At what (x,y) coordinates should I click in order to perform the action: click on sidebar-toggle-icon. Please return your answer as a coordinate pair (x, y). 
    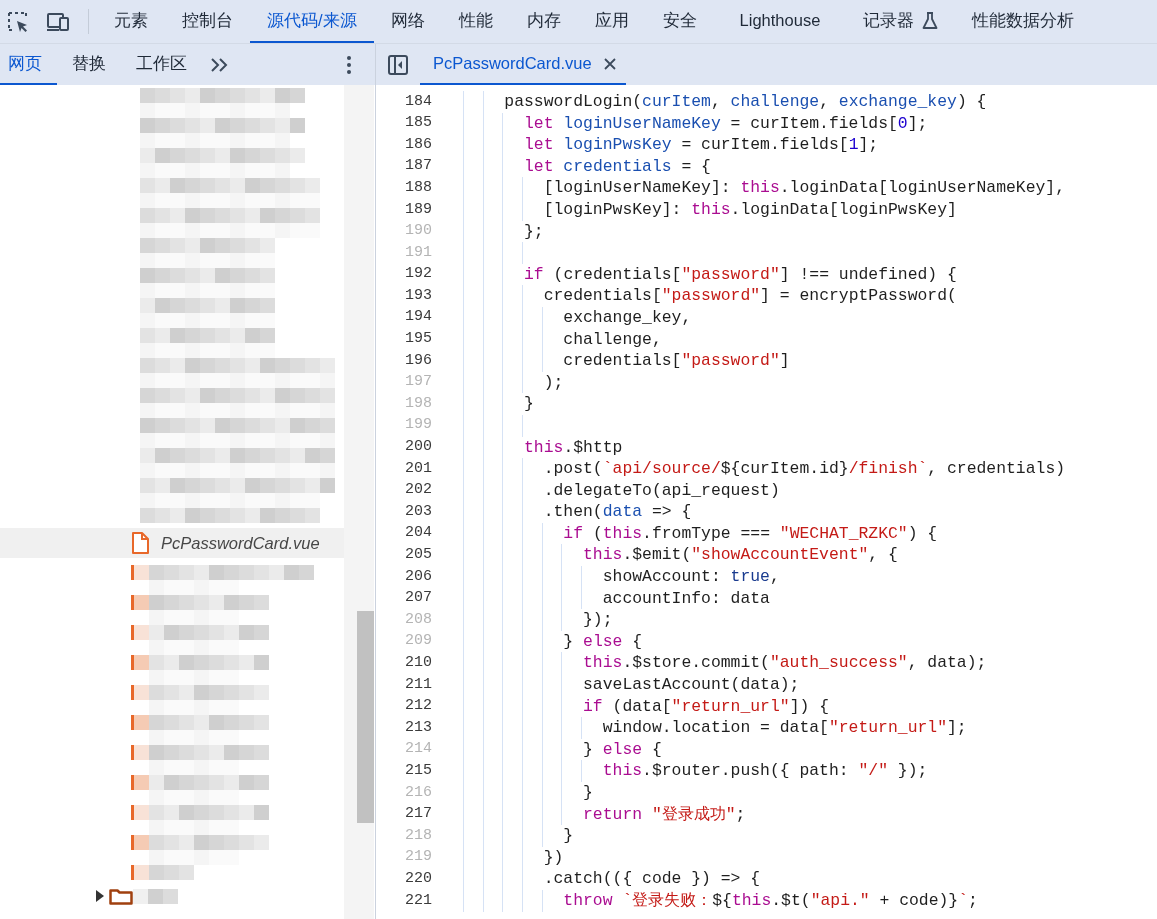
    Looking at the image, I should click on (398, 64).